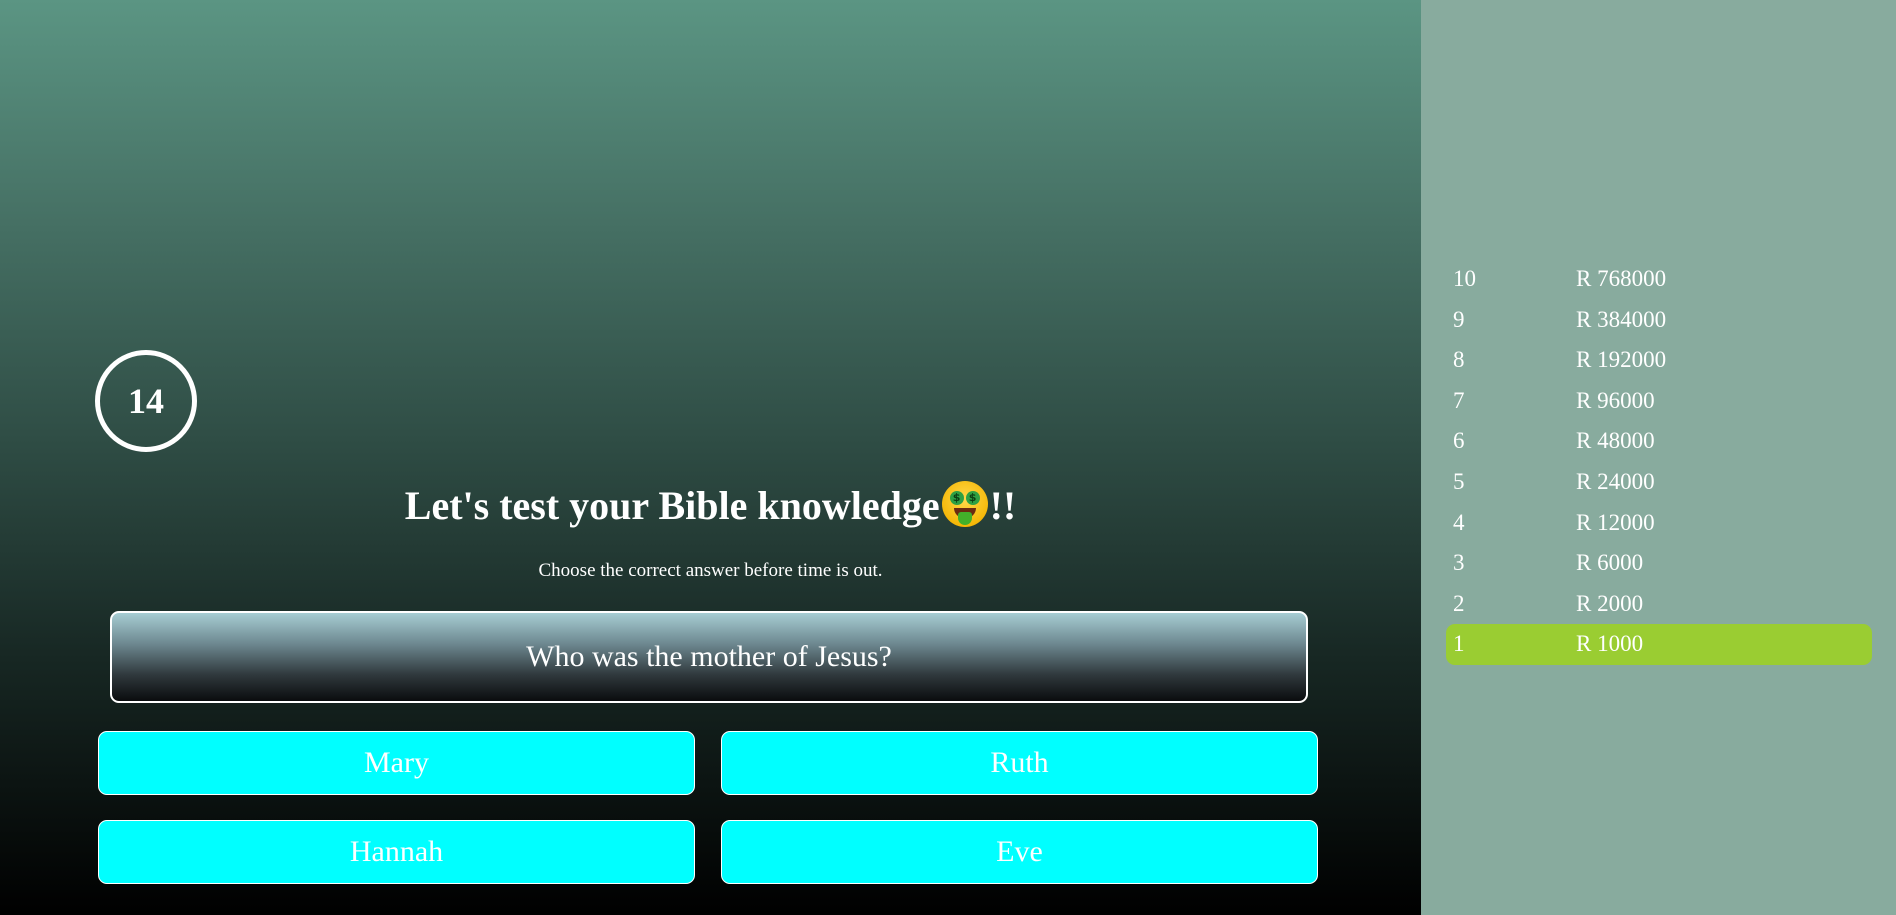  Describe the element at coordinates (1659, 563) in the screenshot. I see `ladder-row-3: 3 R 6000` at that location.